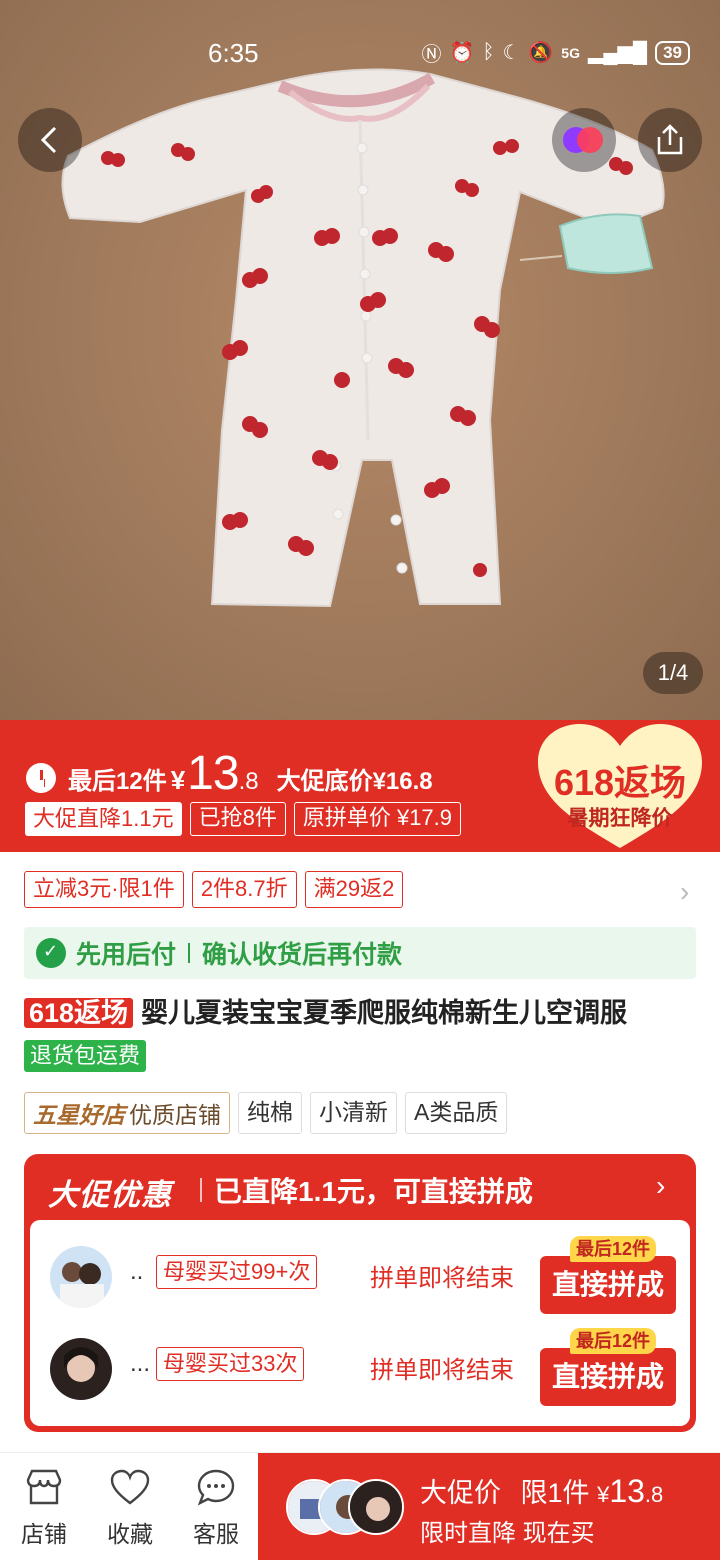 The width and height of the screenshot is (720, 1560). I want to click on alarm-icon: ⏰, so click(462, 53).